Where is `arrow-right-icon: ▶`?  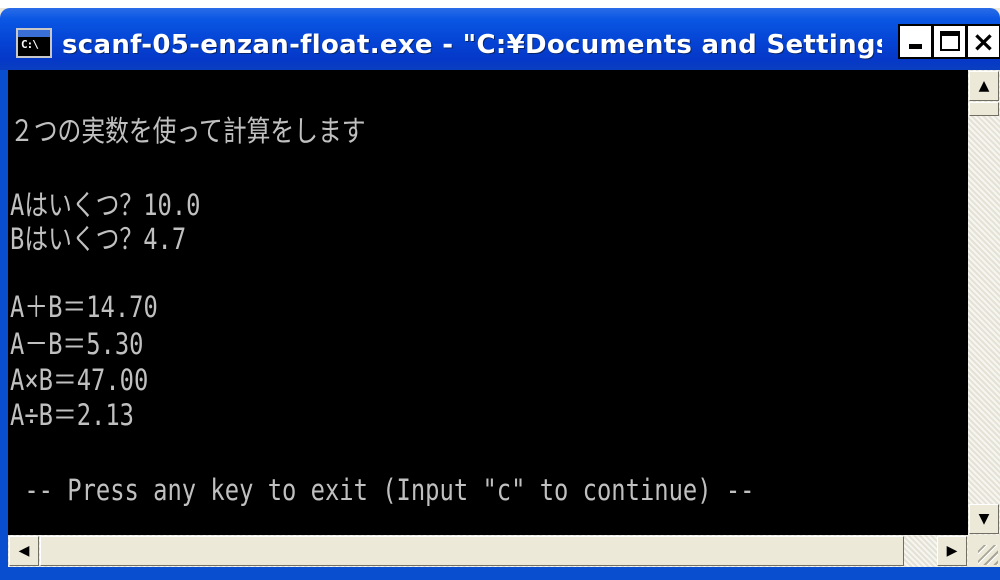
arrow-right-icon: ▶ is located at coordinates (952, 551).